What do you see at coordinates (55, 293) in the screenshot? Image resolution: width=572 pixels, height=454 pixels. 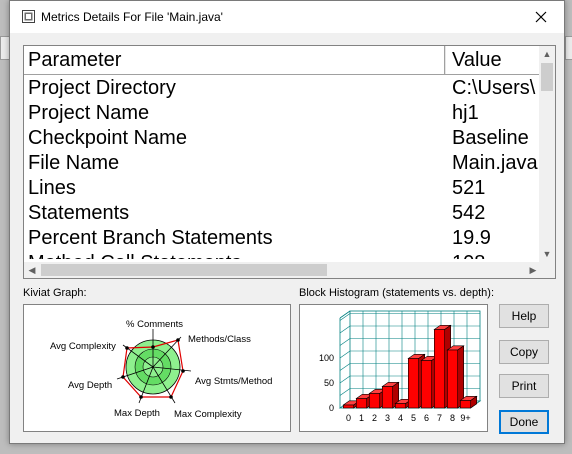 I see `kiviat-label: Kiviat Graph:` at bounding box center [55, 293].